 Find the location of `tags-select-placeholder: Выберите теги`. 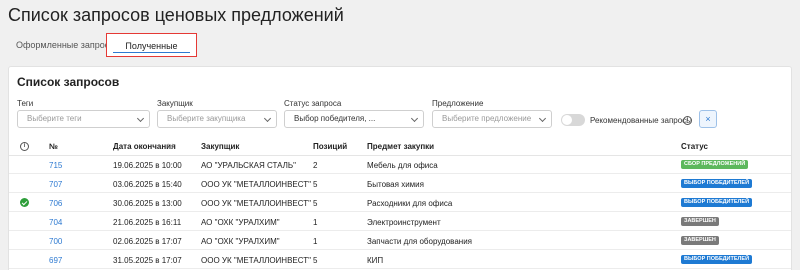

tags-select-placeholder: Выберите теги is located at coordinates (54, 118).